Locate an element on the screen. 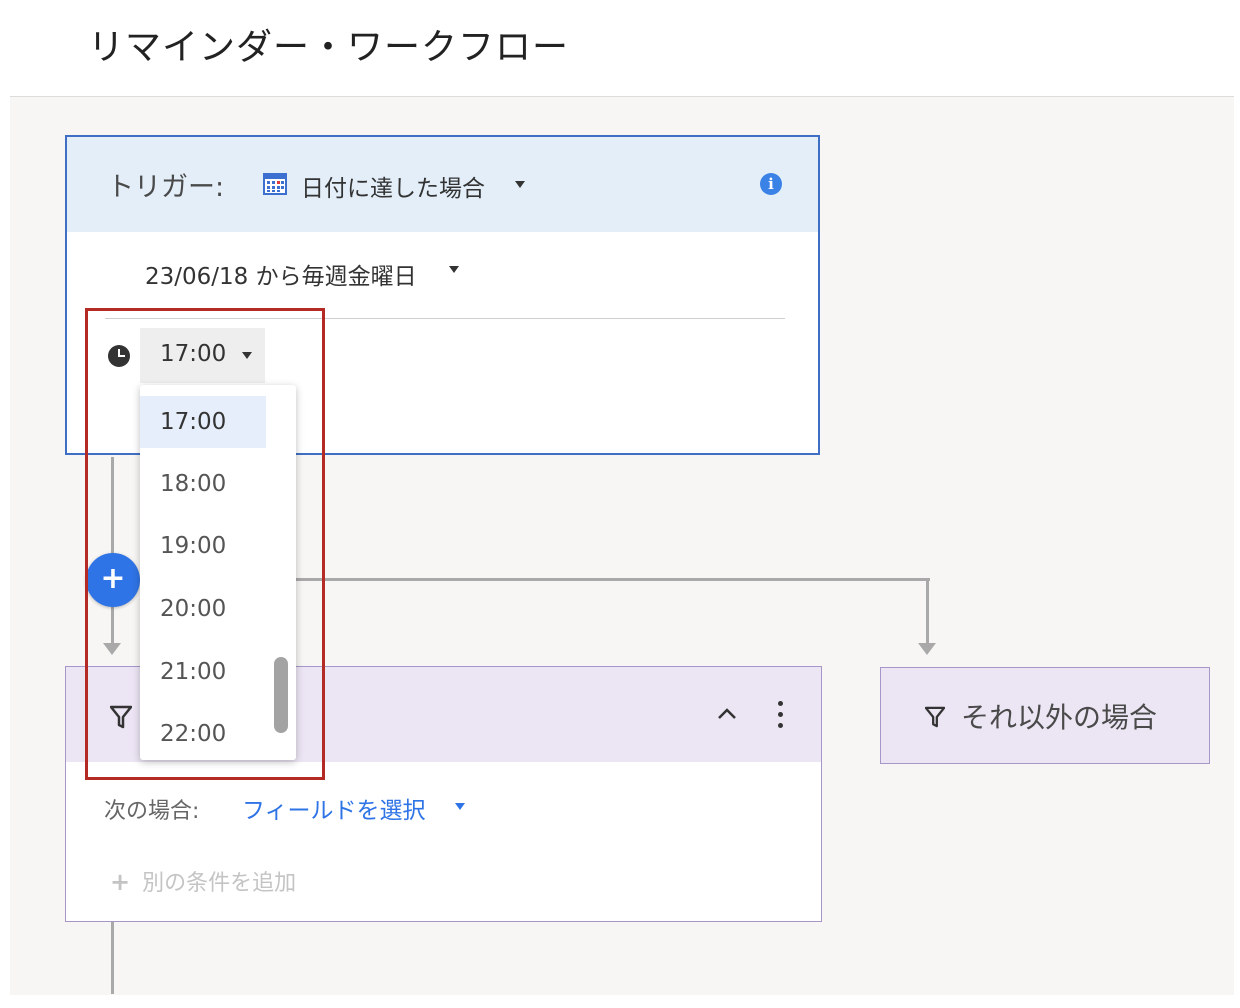  else-branch-card: それ以外の場合 is located at coordinates (1045, 715).